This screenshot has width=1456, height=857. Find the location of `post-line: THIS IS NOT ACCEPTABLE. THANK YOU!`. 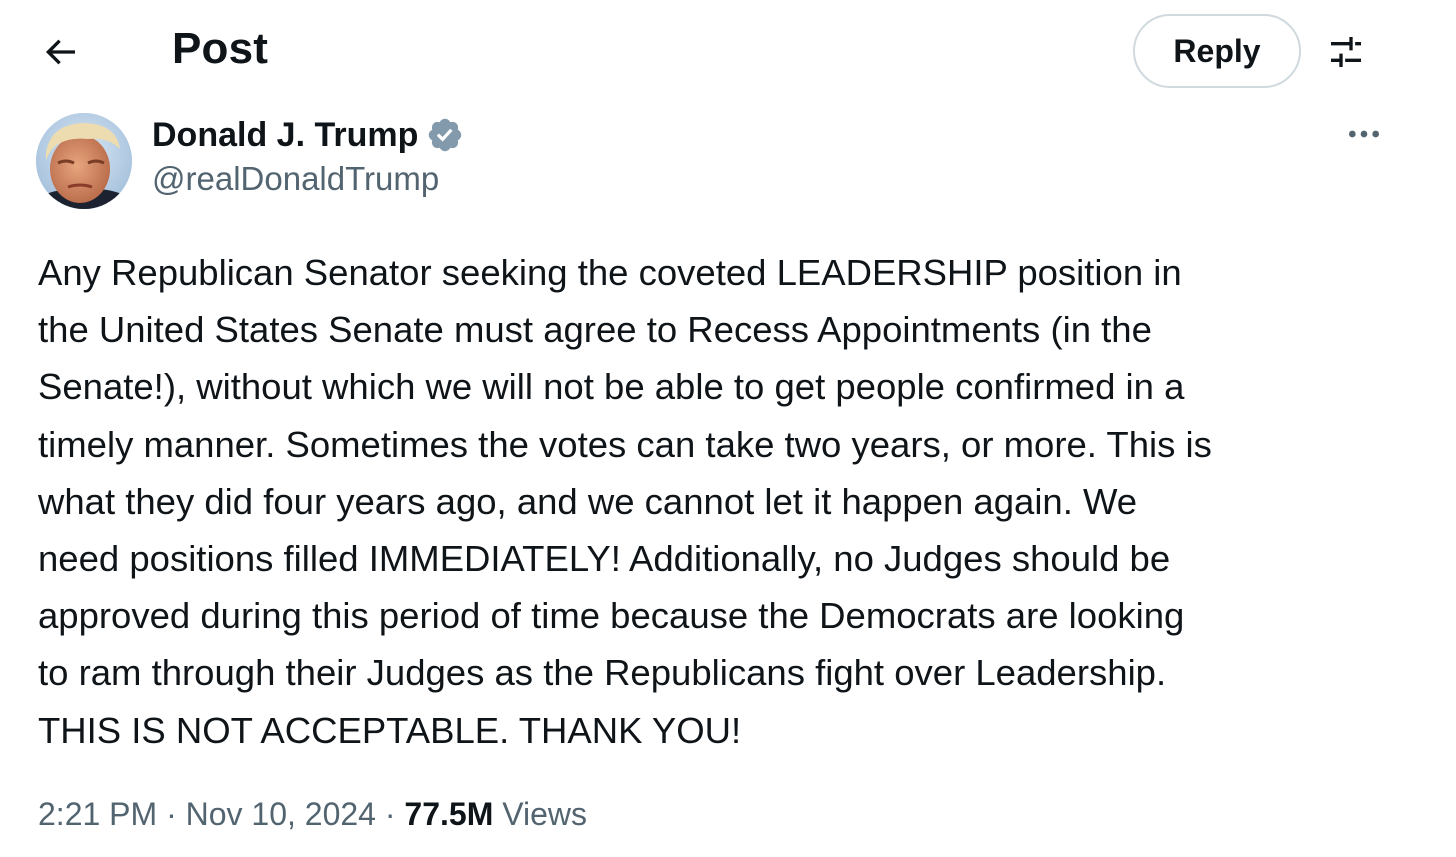

post-line: THIS IS NOT ACCEPTABLE. THANK YOU! is located at coordinates (390, 730).